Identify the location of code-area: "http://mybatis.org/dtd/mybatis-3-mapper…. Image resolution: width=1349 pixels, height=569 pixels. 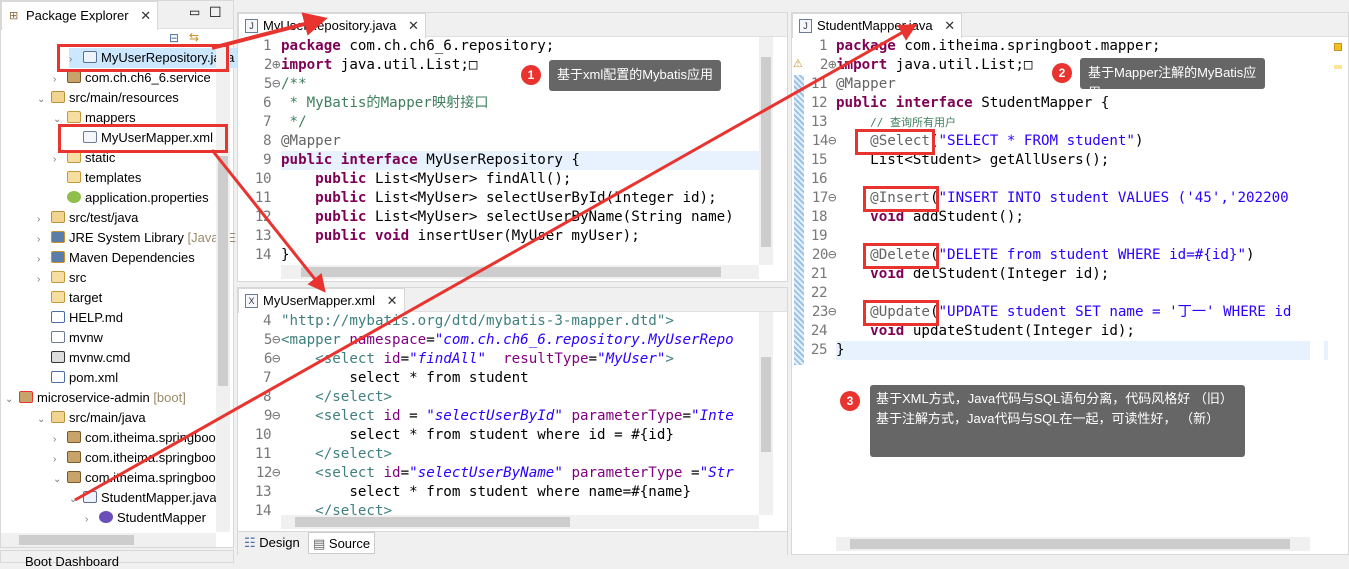
(520, 413).